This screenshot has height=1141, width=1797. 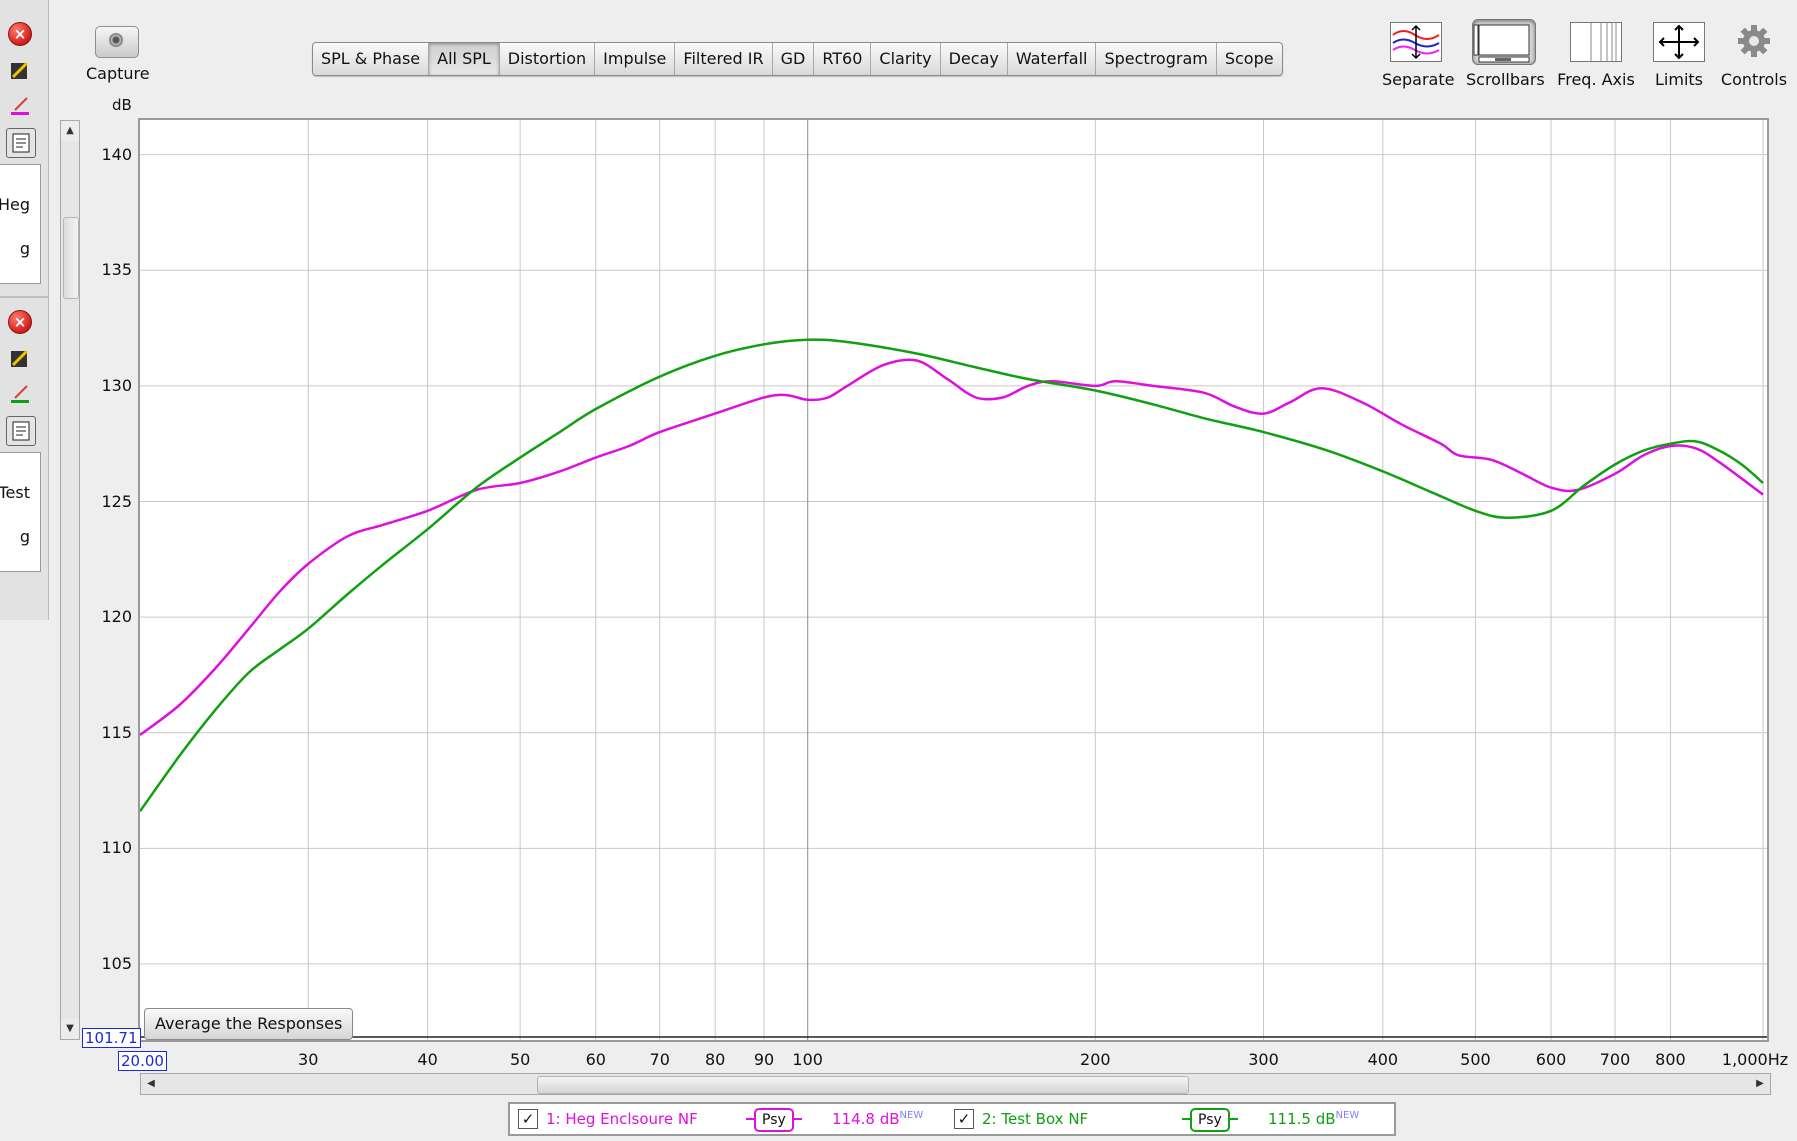 I want to click on y-tick-label: 135, so click(x=116, y=270).